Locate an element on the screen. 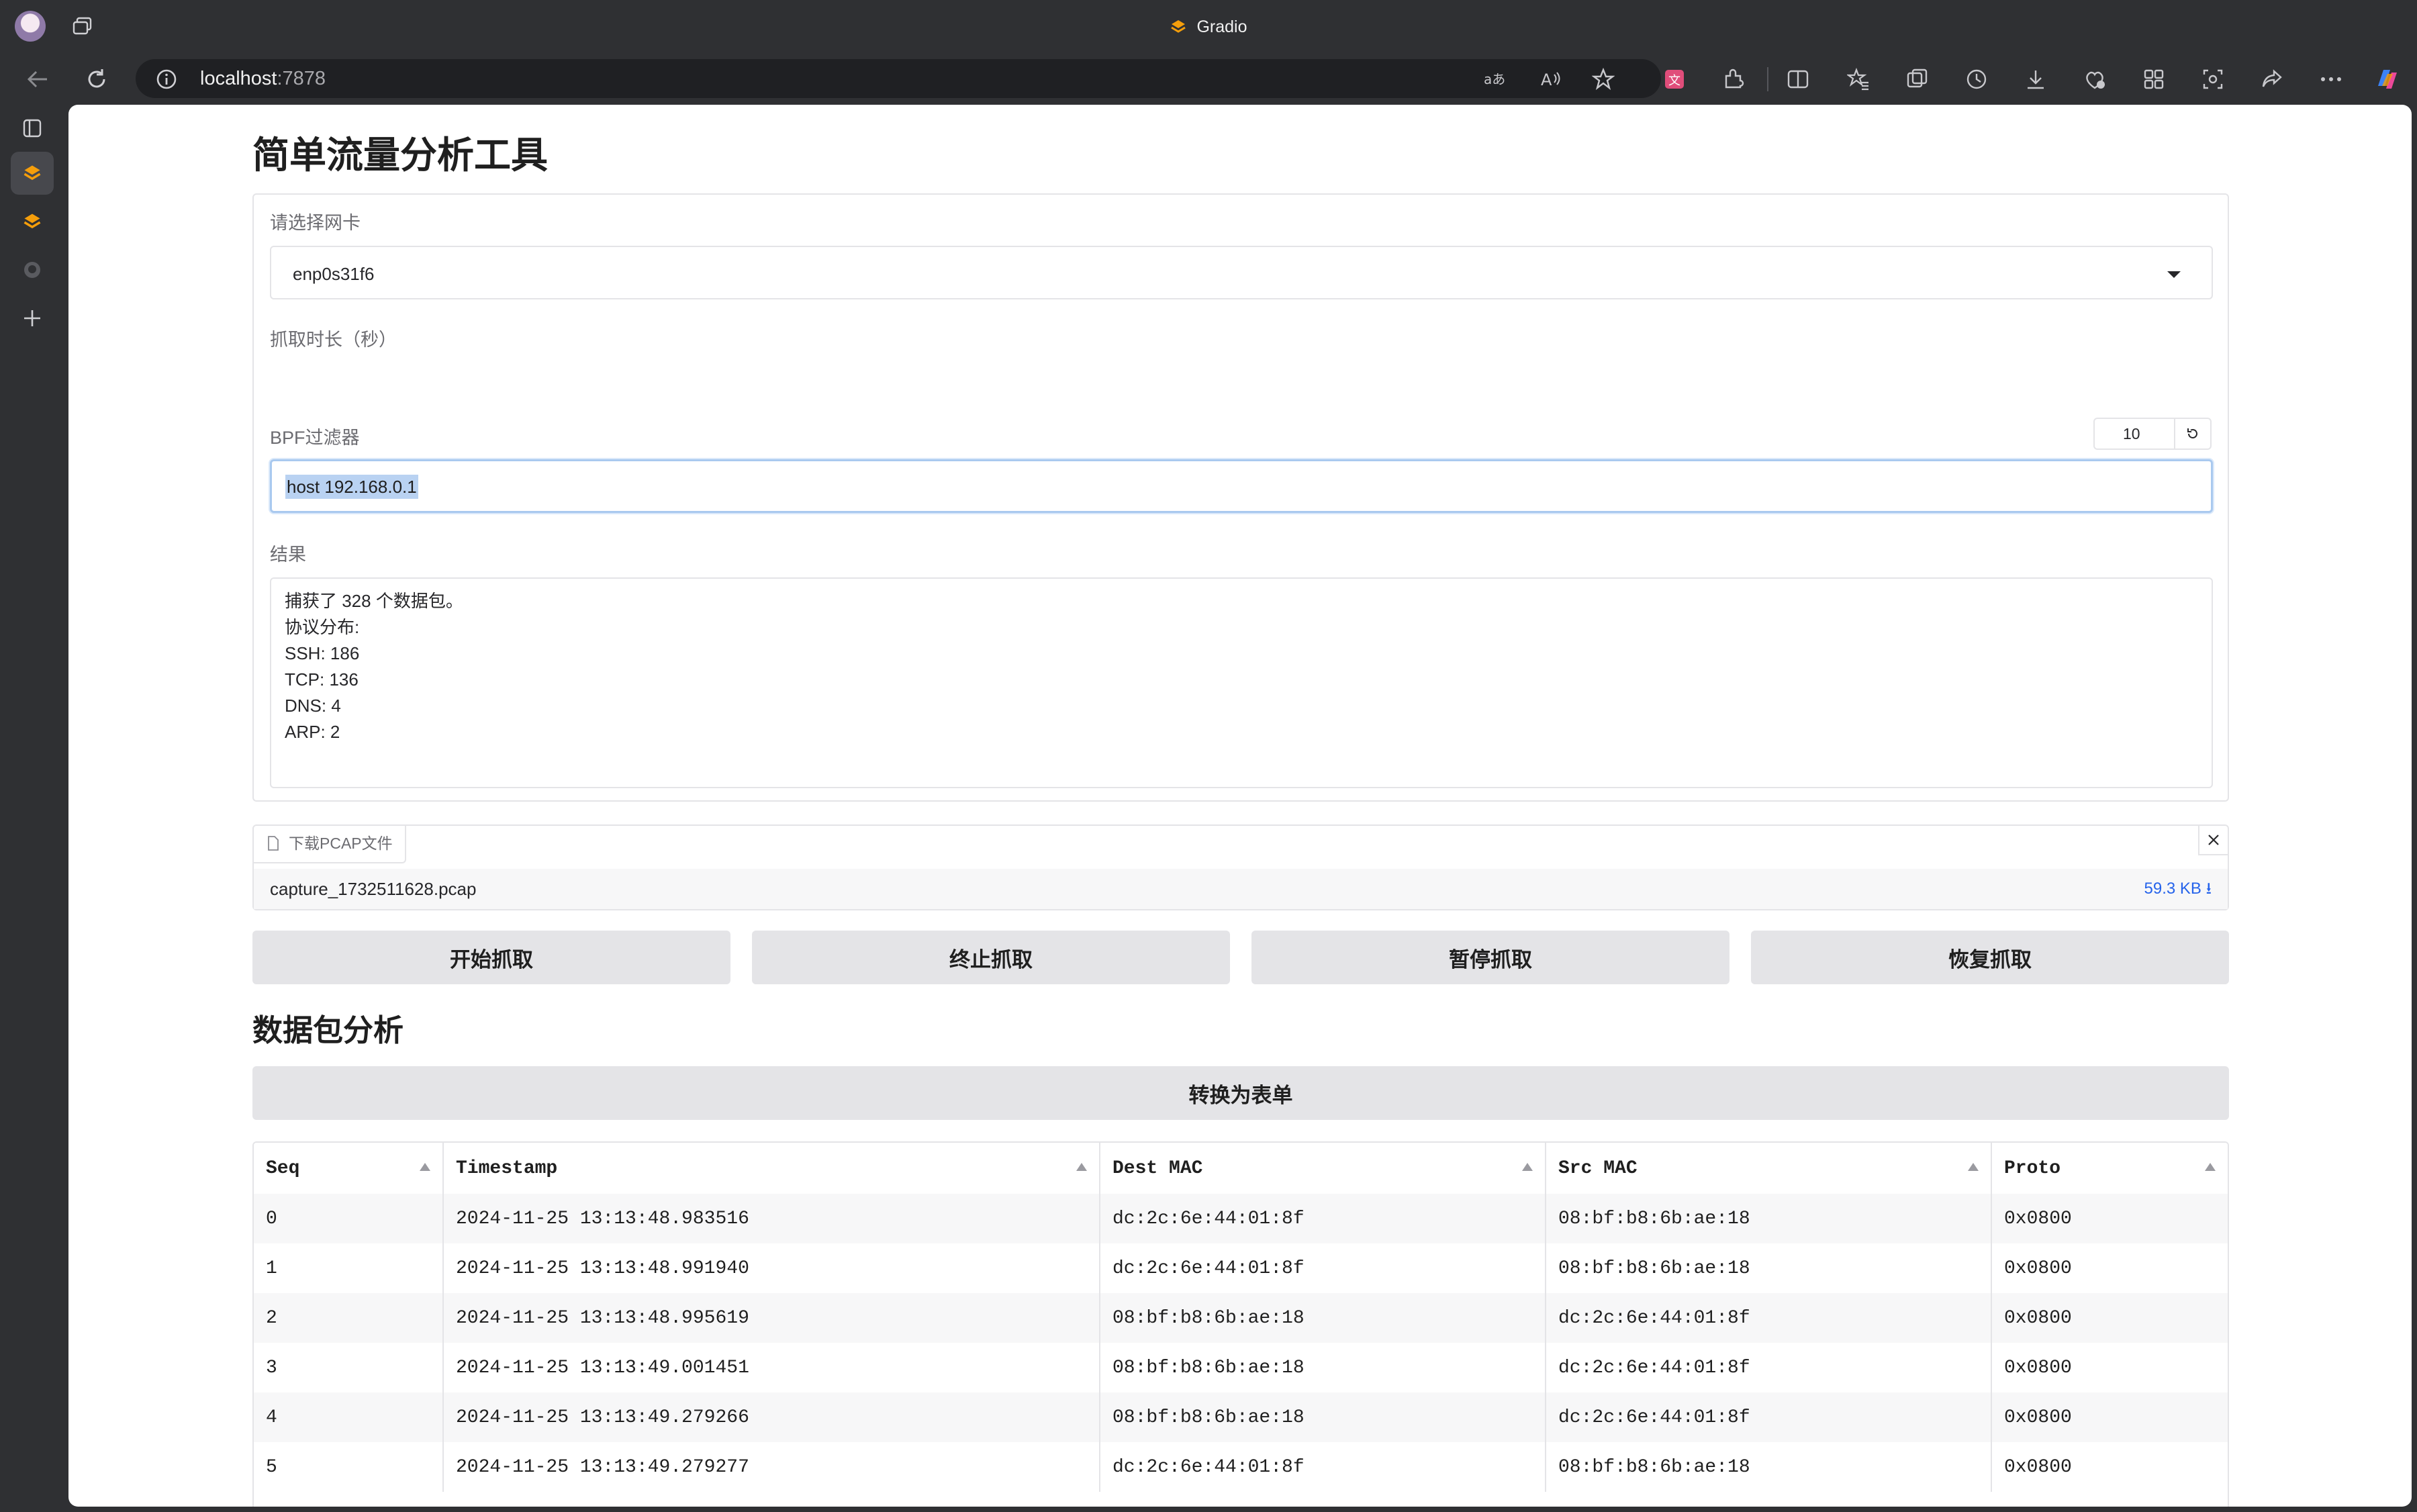 This screenshot has width=2417, height=1512. sidebar-tab-gradio-active is located at coordinates (32, 173).